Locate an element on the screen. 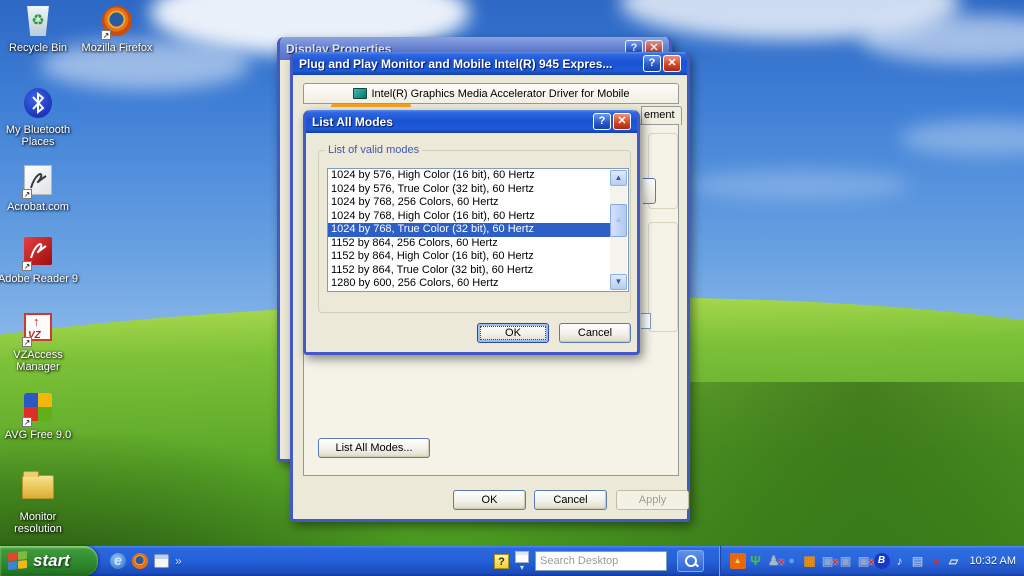  quick-launch: e » is located at coordinates (146, 561).